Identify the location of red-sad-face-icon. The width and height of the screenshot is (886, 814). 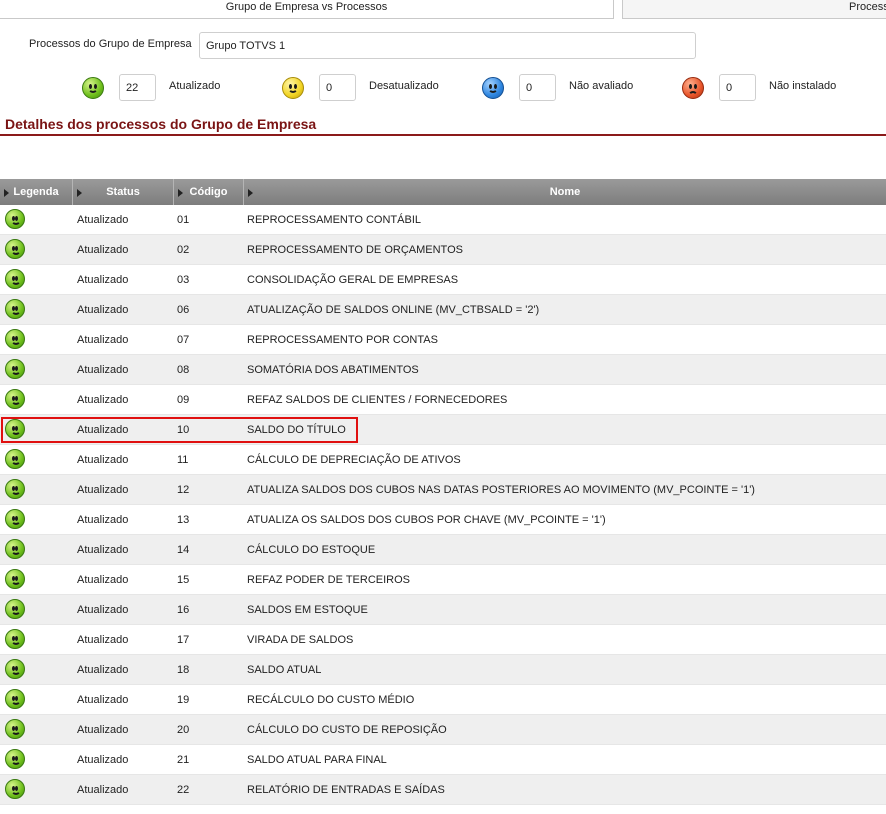
(693, 88).